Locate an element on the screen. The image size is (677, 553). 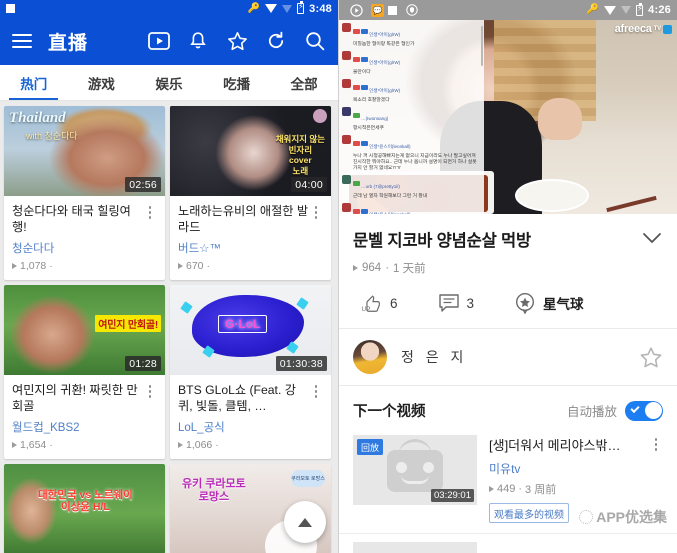
status-bar-left-icons is located at coordinates (10, 8).